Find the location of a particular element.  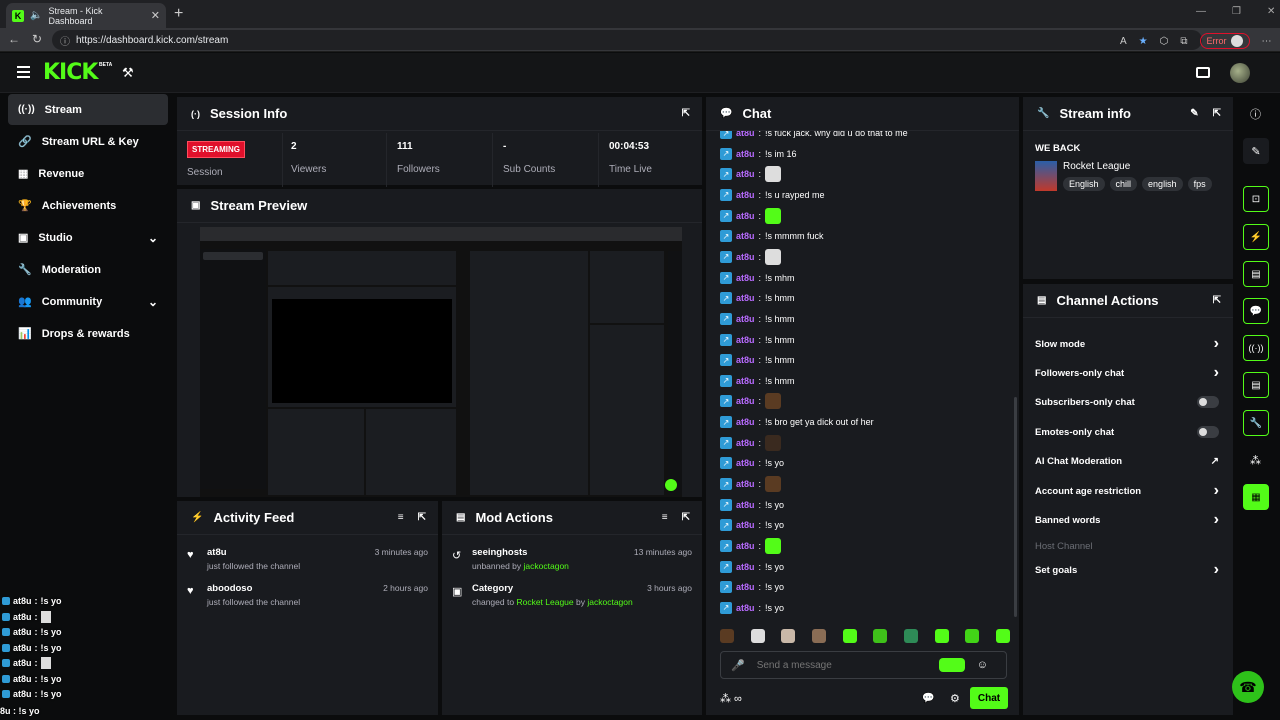

chat-scrollbar is located at coordinates (1015, 507).